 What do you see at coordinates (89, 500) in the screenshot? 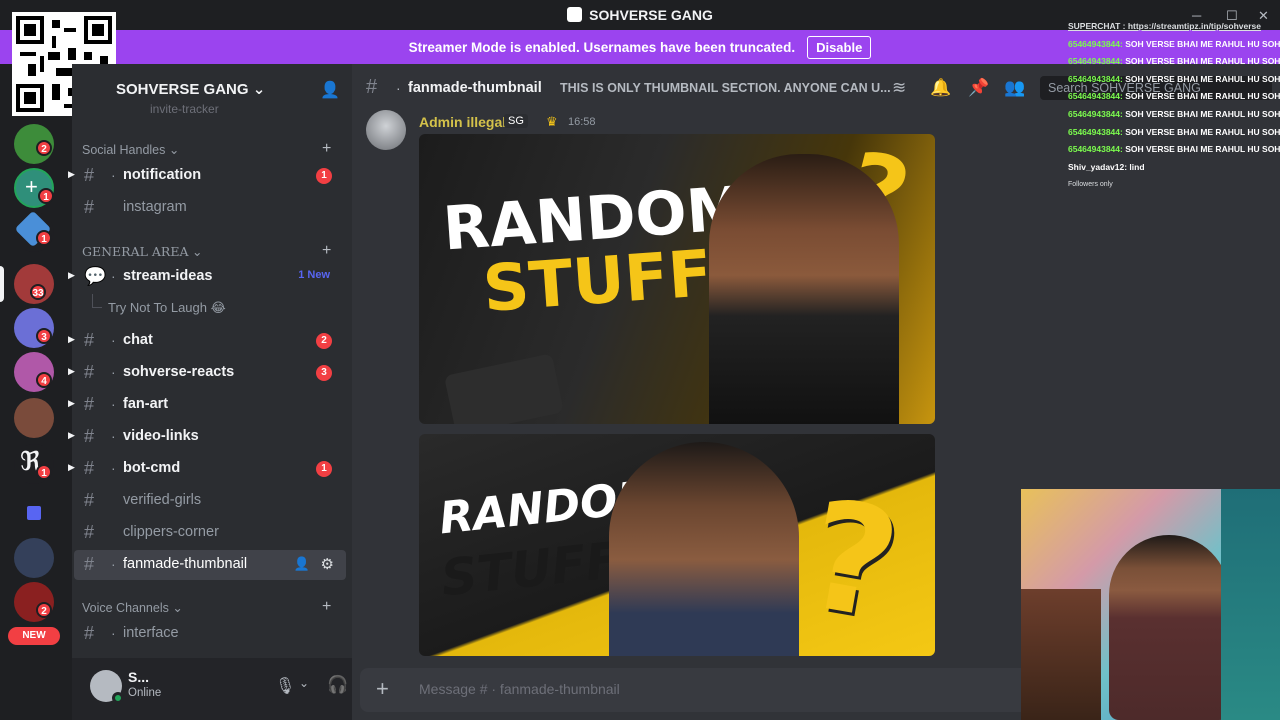
I see `lock-hash-icon: #` at bounding box center [89, 500].